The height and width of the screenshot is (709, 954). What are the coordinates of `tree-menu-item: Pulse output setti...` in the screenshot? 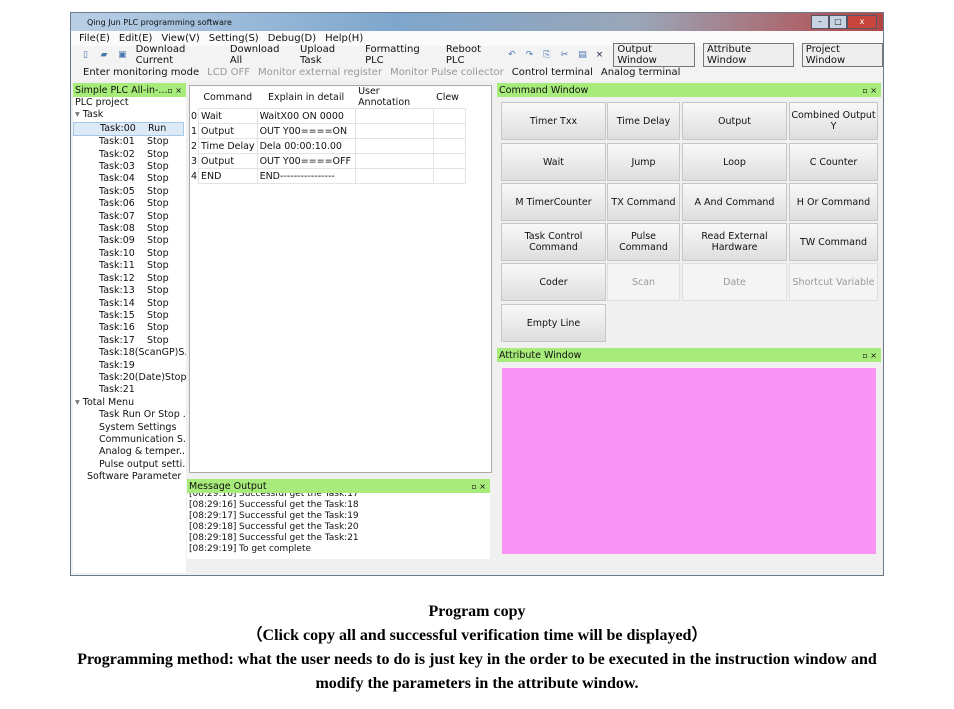 It's located at (129, 465).